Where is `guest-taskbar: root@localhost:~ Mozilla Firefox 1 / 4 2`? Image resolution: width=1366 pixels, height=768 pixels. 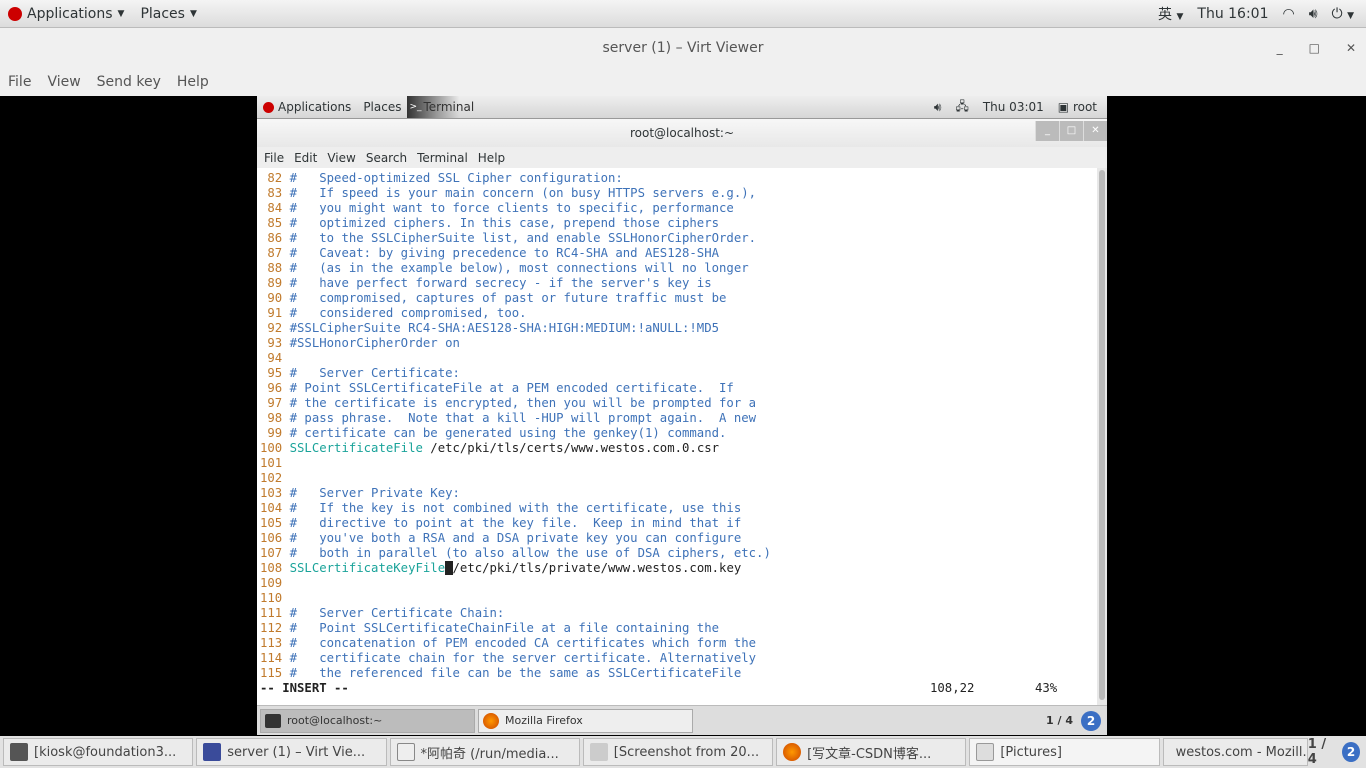
guest-taskbar: root@localhost:~ Mozilla Firefox 1 / 4 2 is located at coordinates (682, 720).